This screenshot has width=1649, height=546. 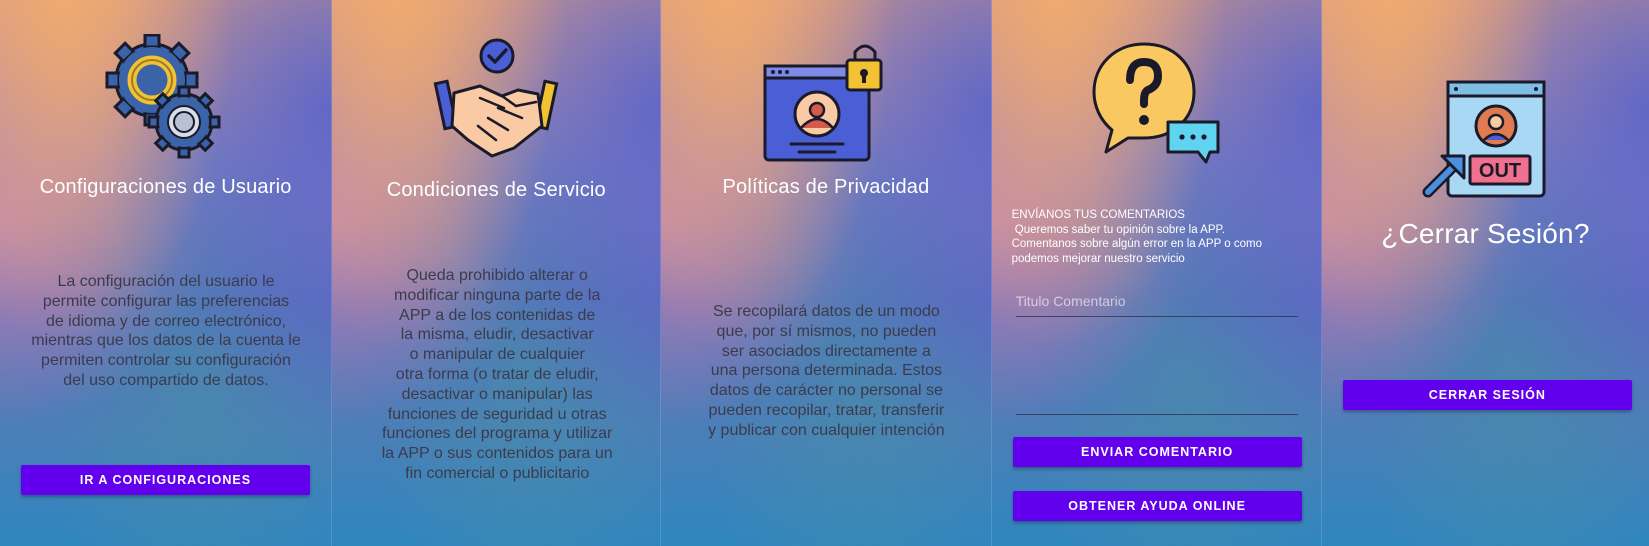 What do you see at coordinates (823, 104) in the screenshot?
I see `privacy-lock-icon` at bounding box center [823, 104].